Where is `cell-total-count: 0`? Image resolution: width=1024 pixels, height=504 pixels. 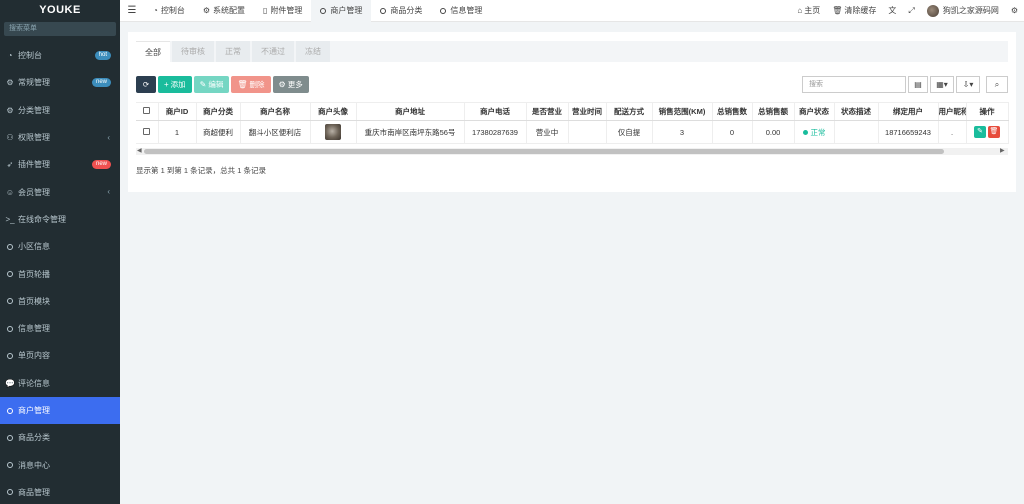
cell-total-count: 0 is located at coordinates (732, 132).